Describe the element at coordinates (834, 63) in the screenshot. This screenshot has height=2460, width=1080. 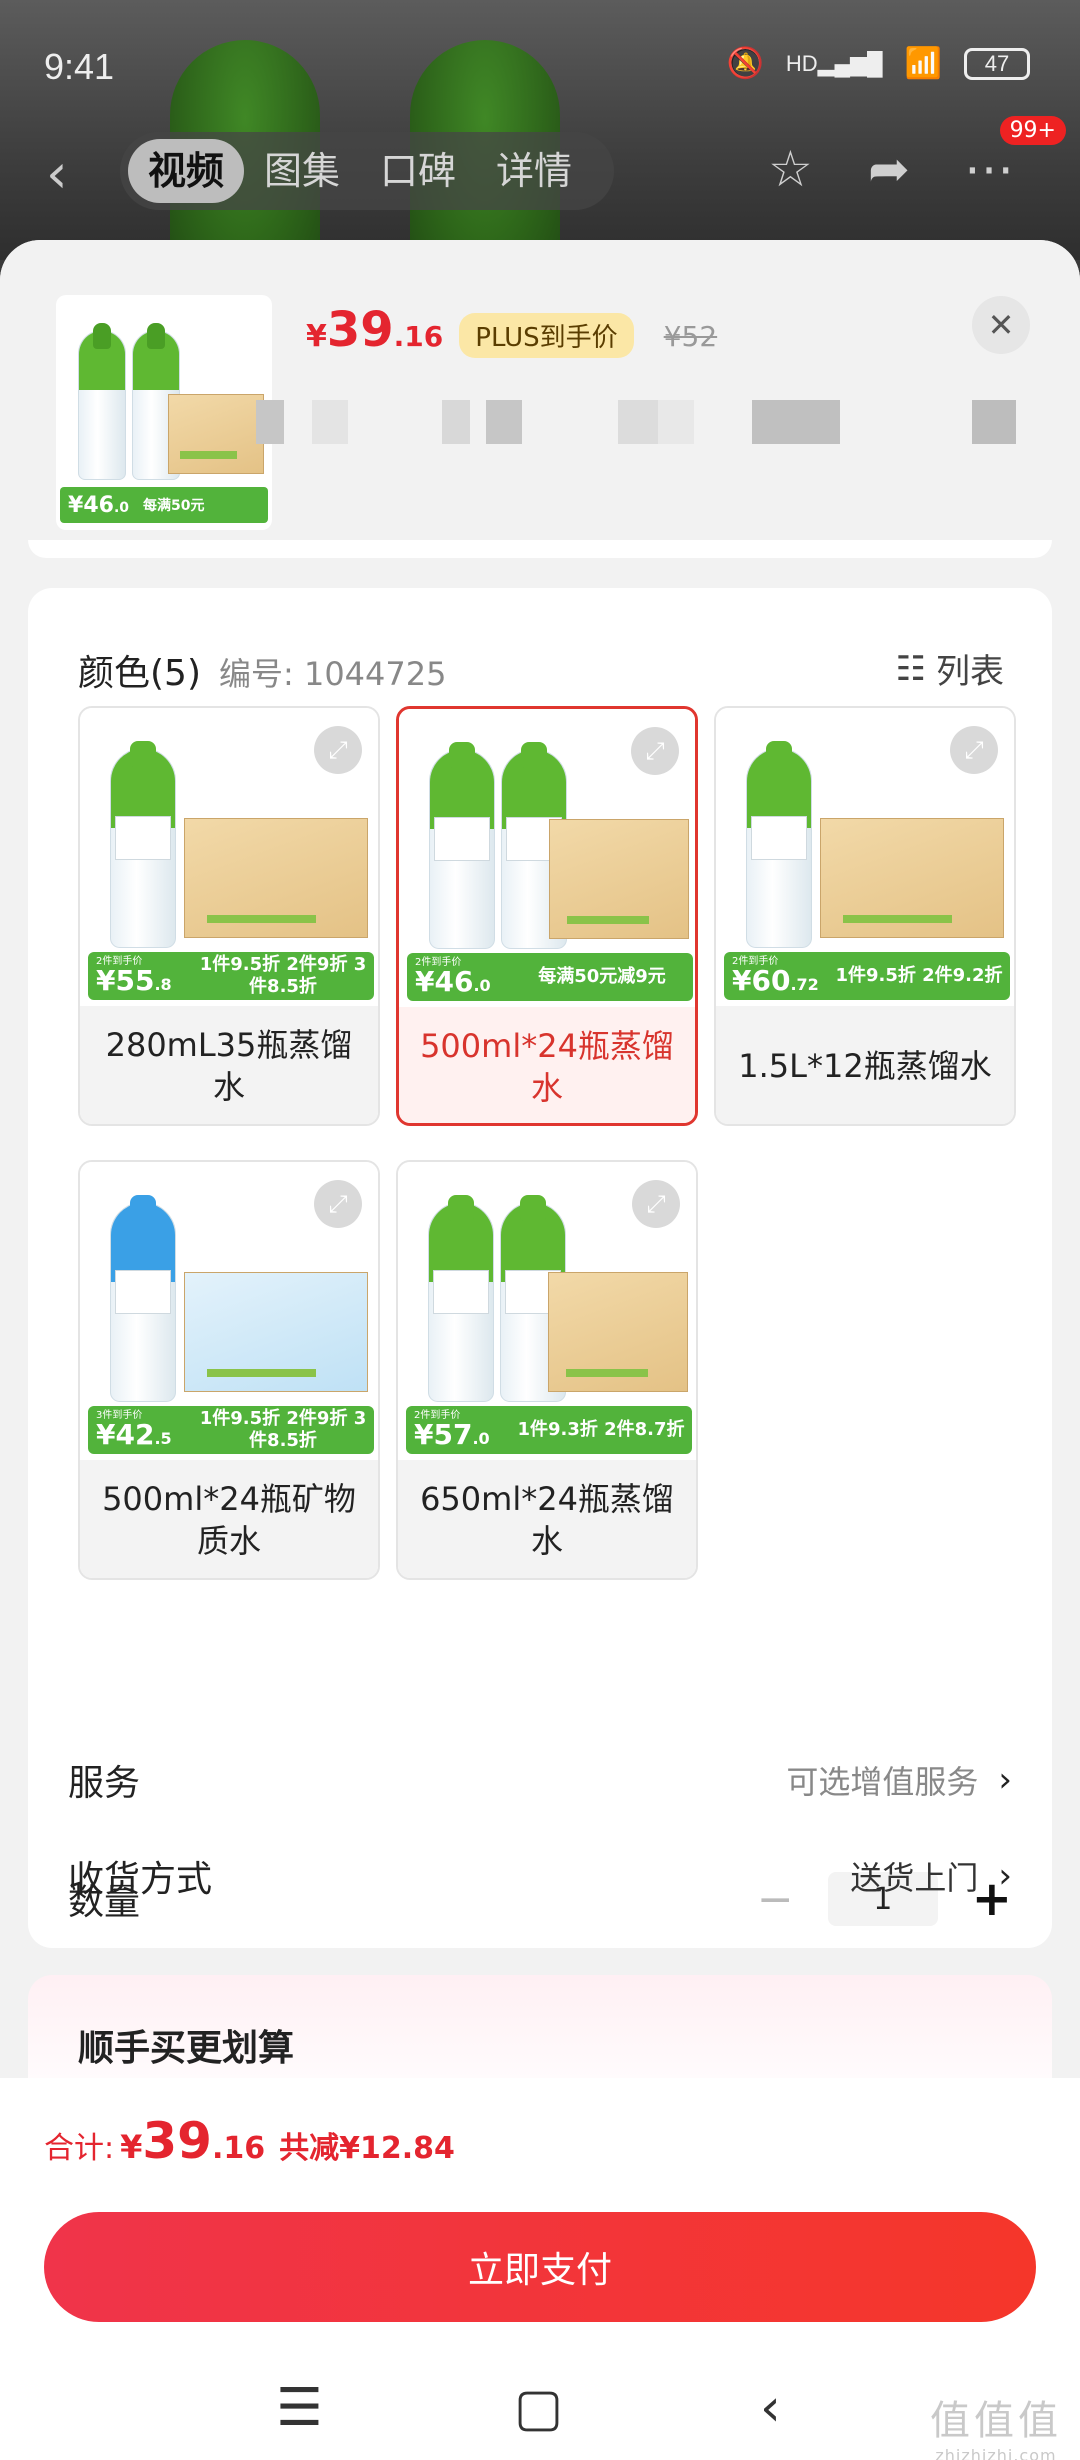
I see `cell-signal-icon: HD▂▄▆█` at that location.